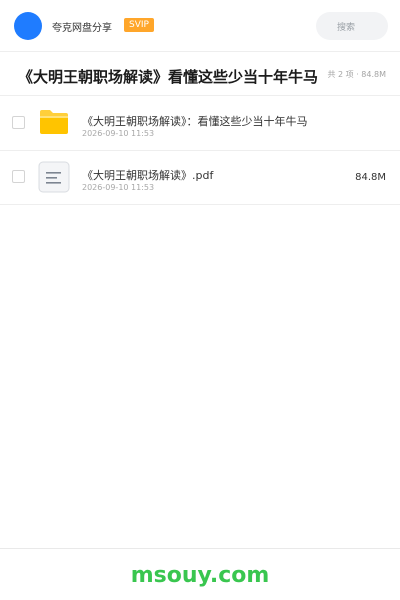 The width and height of the screenshot is (400, 600). I want to click on top-bar: 夸克网盘分享 SVIP 搜索, so click(200, 26).